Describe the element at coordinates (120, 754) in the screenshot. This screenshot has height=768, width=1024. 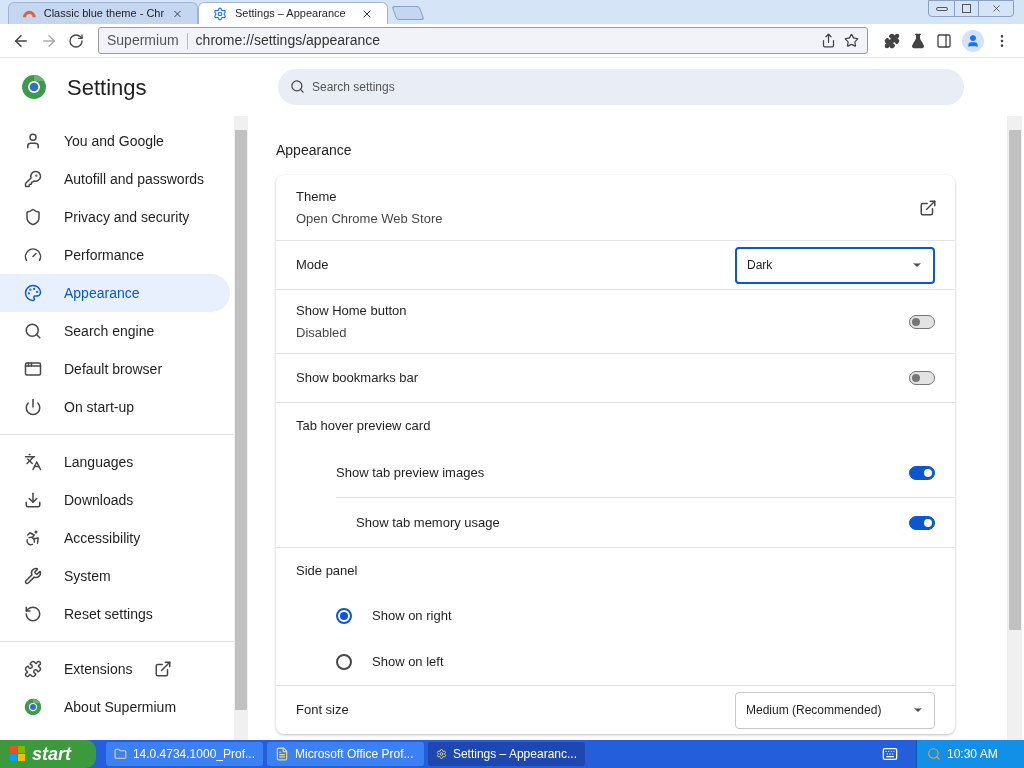
I see `folder-icon` at that location.